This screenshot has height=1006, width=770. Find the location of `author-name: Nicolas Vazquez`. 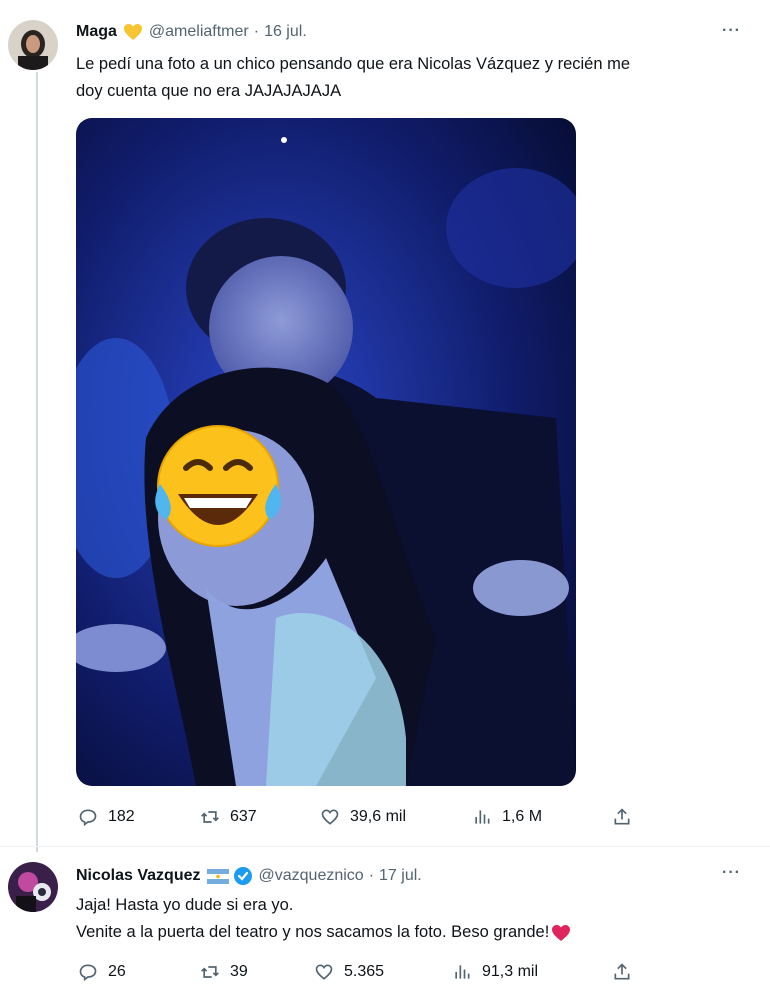

author-name: Nicolas Vazquez is located at coordinates (138, 876).